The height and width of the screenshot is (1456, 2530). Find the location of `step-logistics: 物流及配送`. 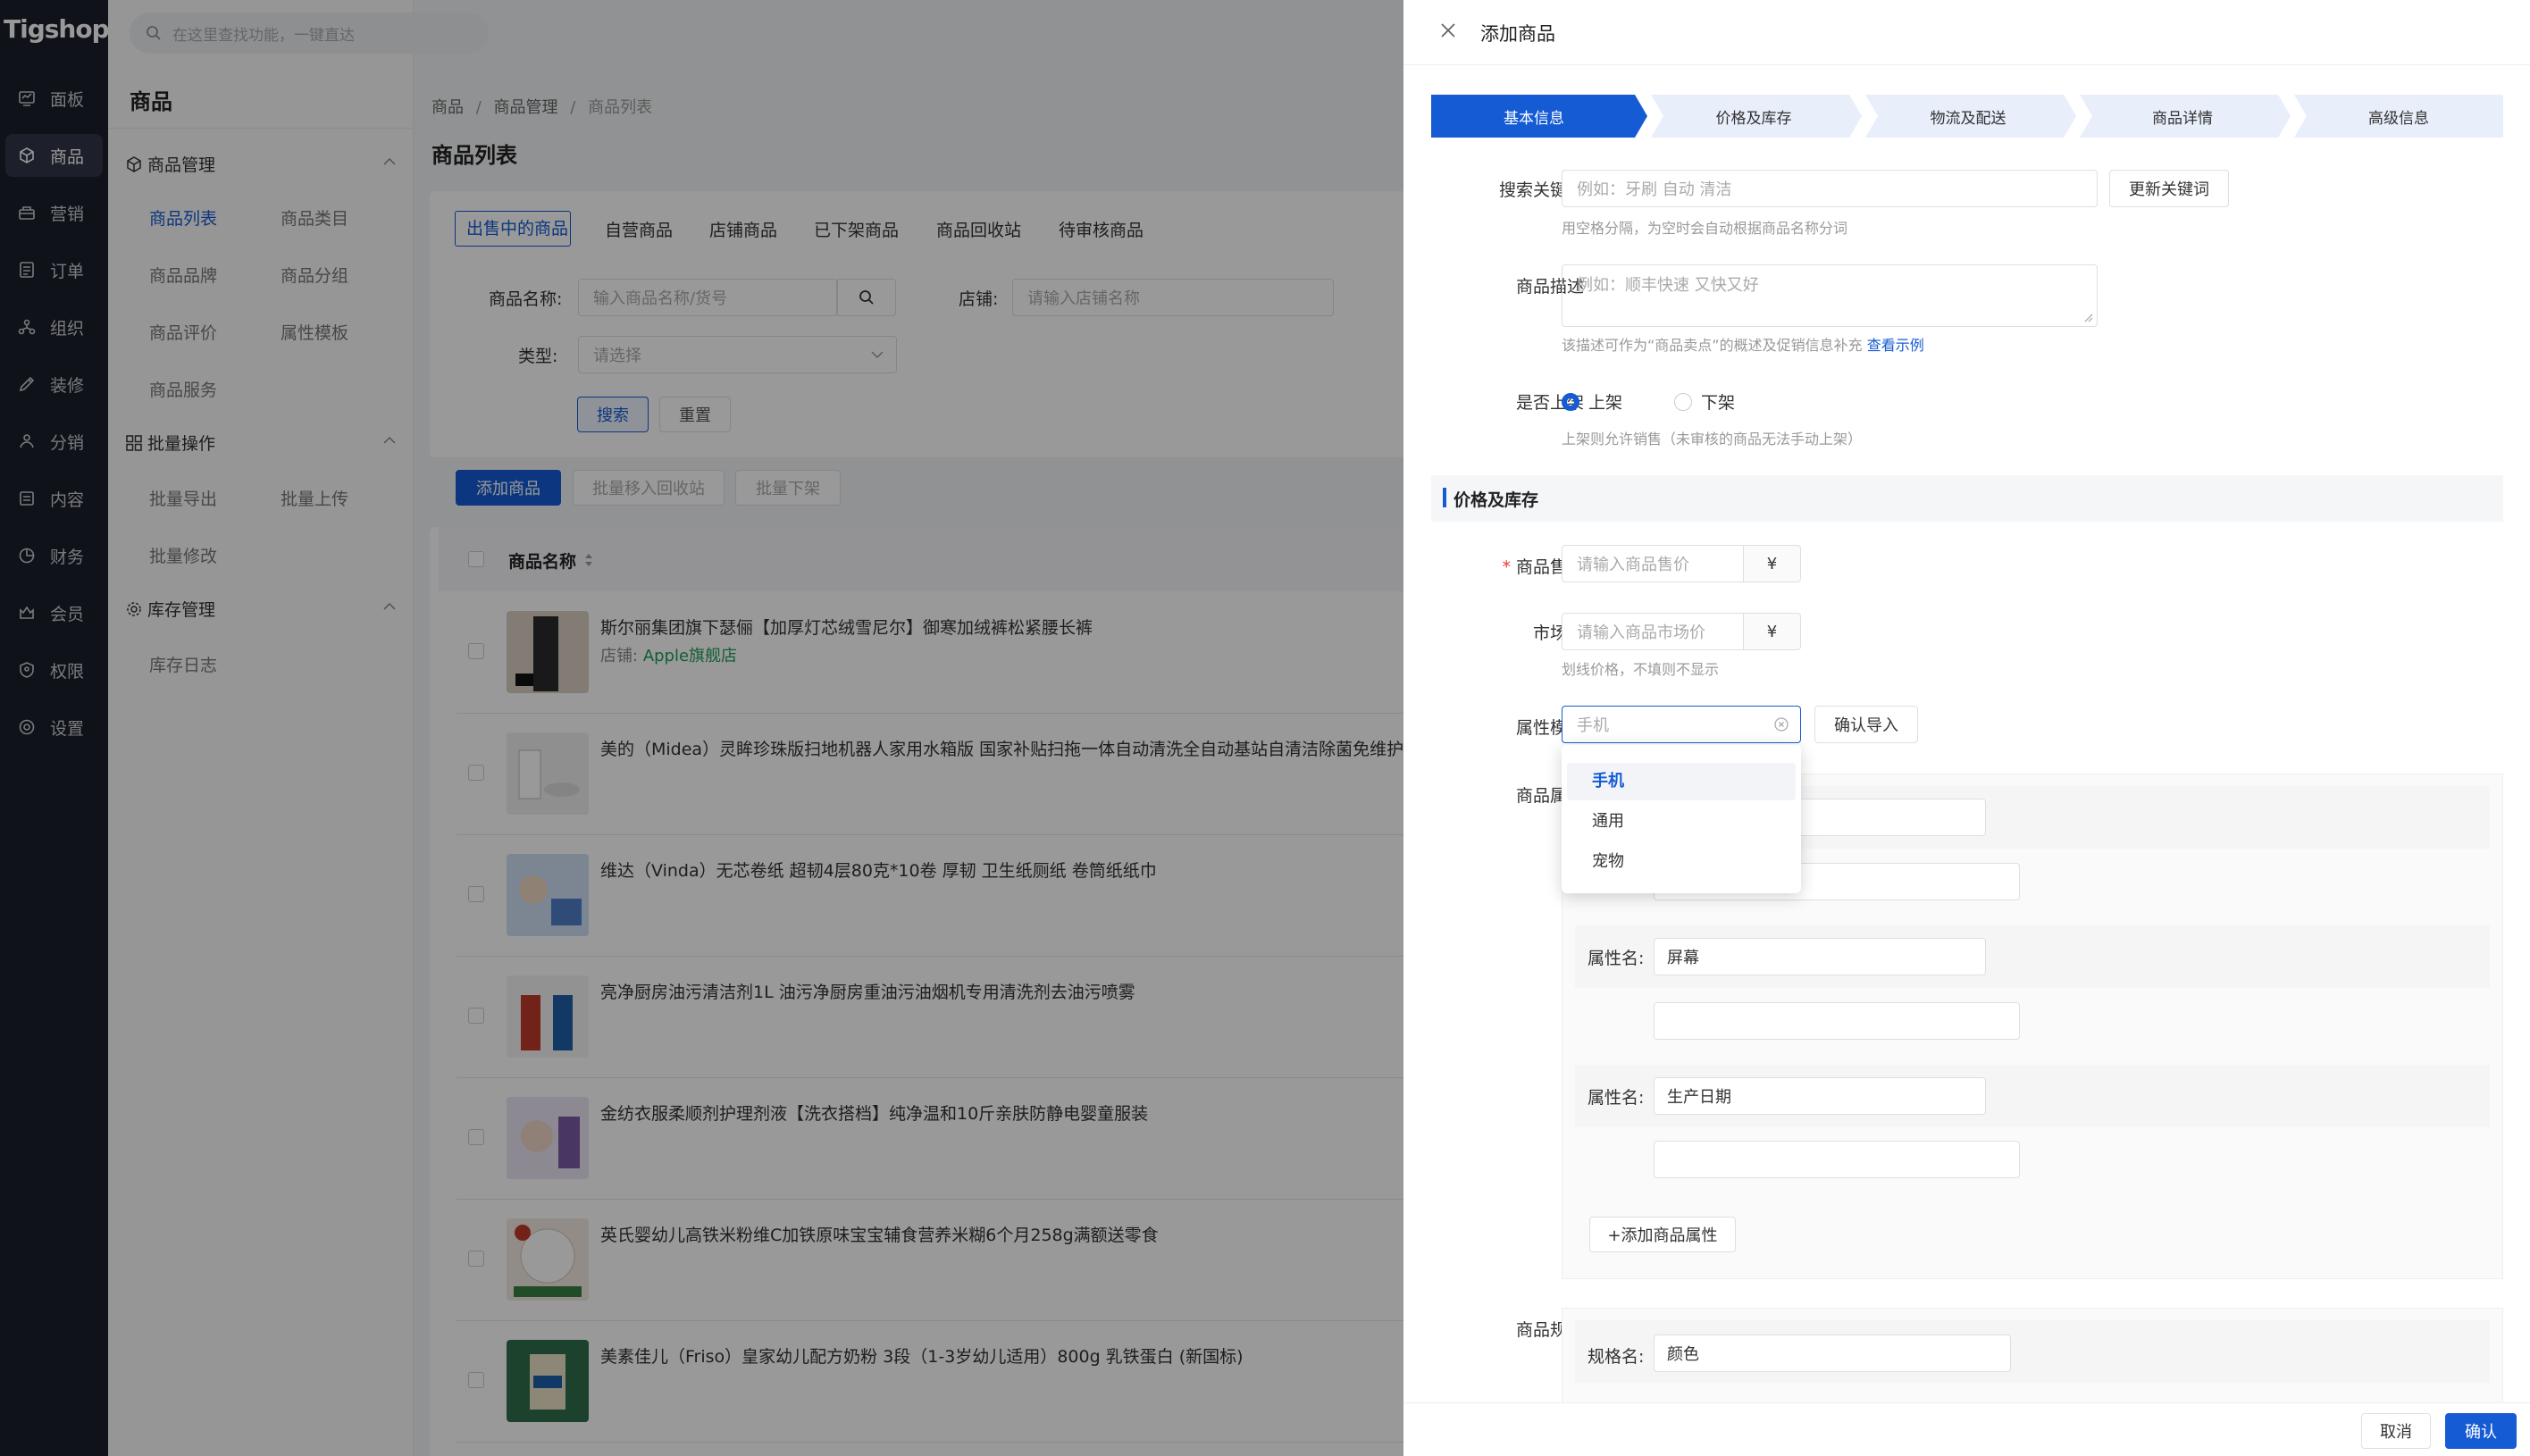

step-logistics: 物流及配送 is located at coordinates (1968, 116).